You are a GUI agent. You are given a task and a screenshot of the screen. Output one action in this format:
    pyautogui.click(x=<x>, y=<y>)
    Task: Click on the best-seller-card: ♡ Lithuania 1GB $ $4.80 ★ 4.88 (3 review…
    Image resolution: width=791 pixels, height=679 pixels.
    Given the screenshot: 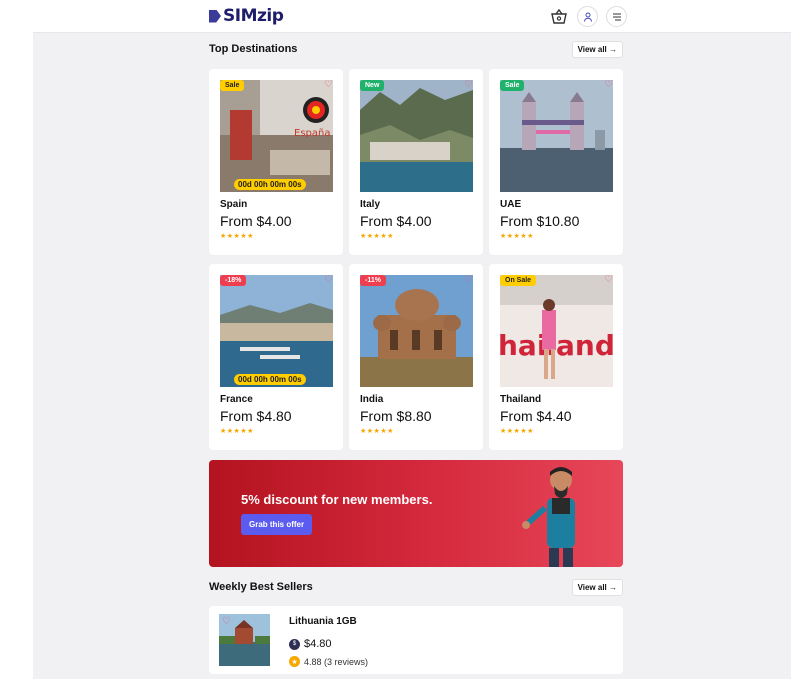 What is the action you would take?
    pyautogui.click(x=416, y=640)
    